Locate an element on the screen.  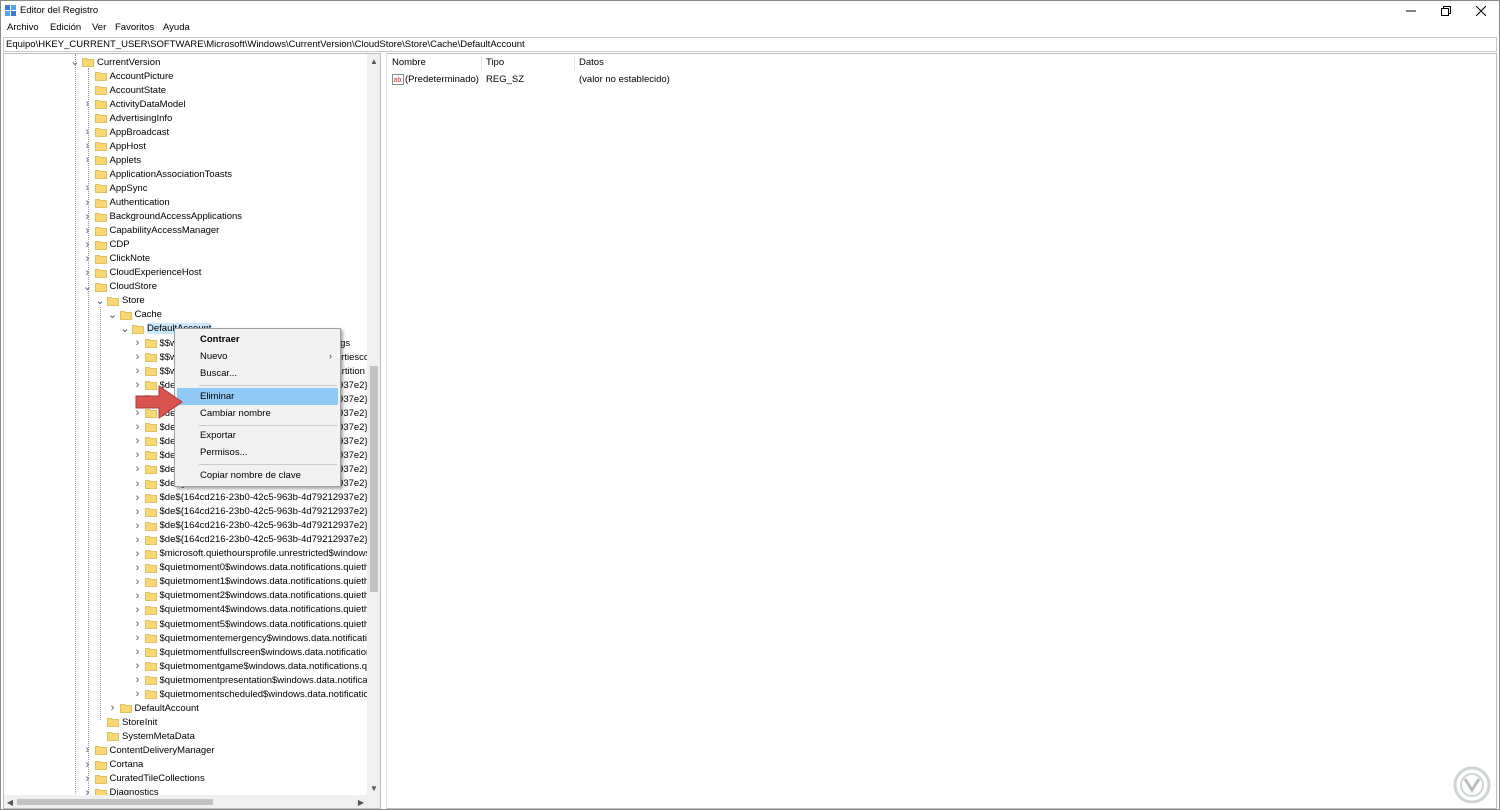
minimize-button is located at coordinates (1411, 10).